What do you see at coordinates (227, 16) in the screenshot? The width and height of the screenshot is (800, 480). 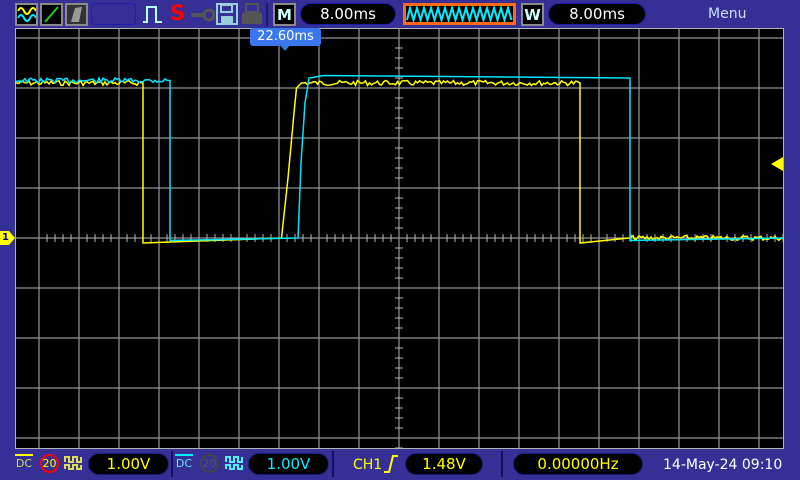 I see `floppy-icon` at bounding box center [227, 16].